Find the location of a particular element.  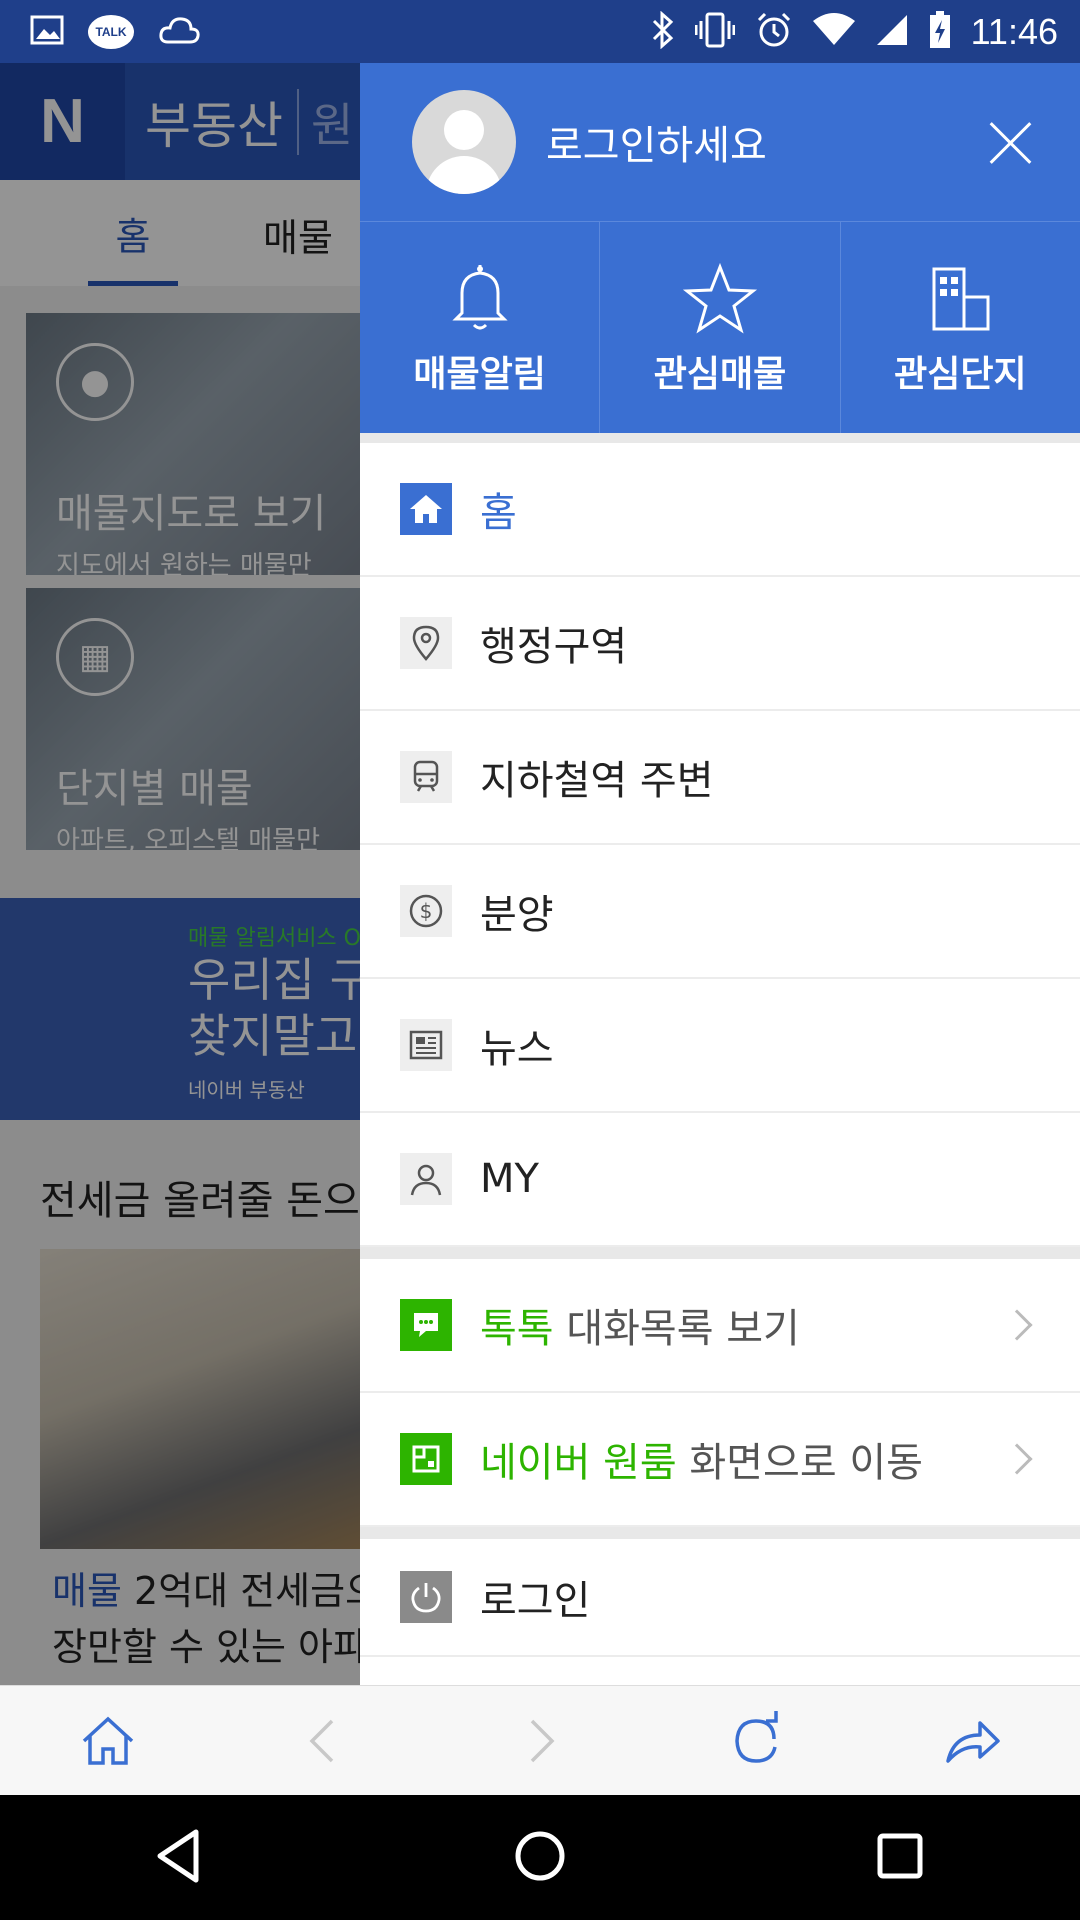

quick-actions: 매물알림 관심매물 관심단지 is located at coordinates (720, 327).